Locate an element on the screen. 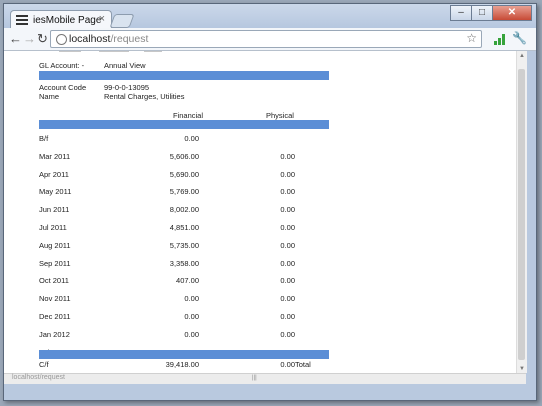  cell-financial: 5,606.00 is located at coordinates (184, 156).